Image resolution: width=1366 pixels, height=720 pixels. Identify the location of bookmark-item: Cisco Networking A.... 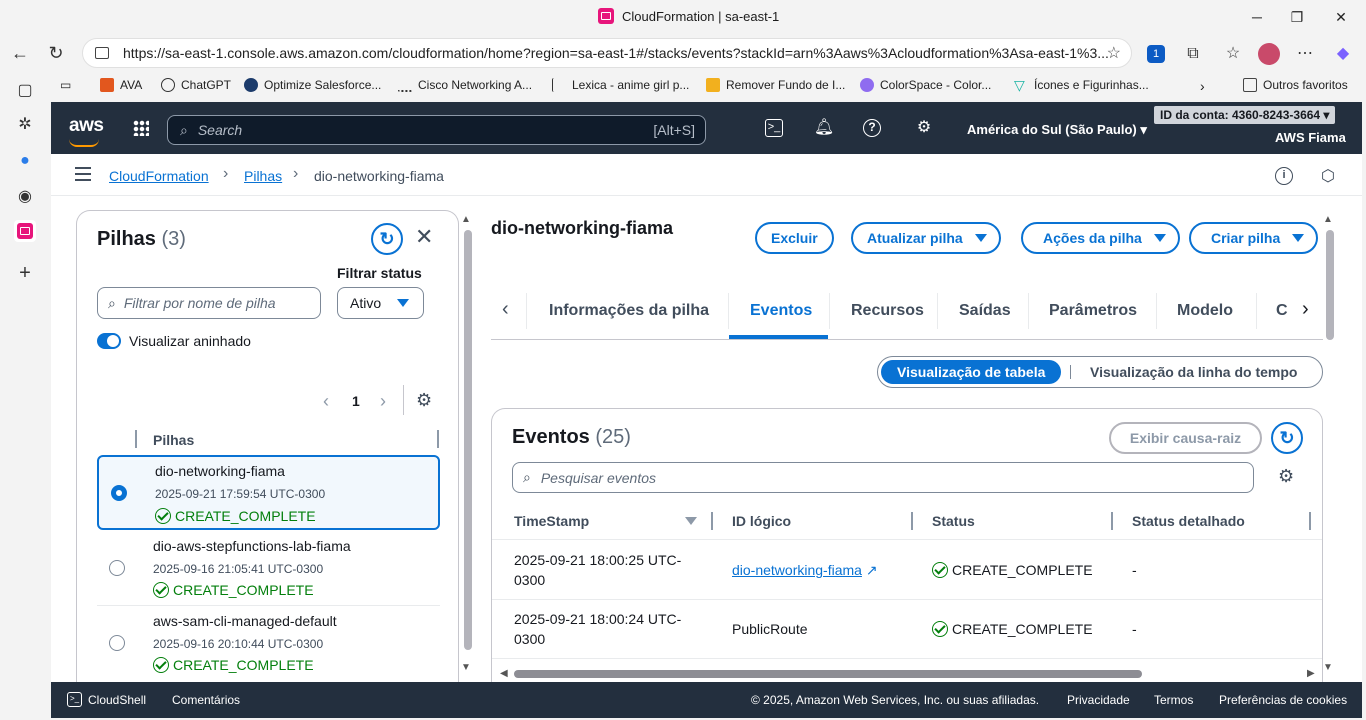
(465, 85).